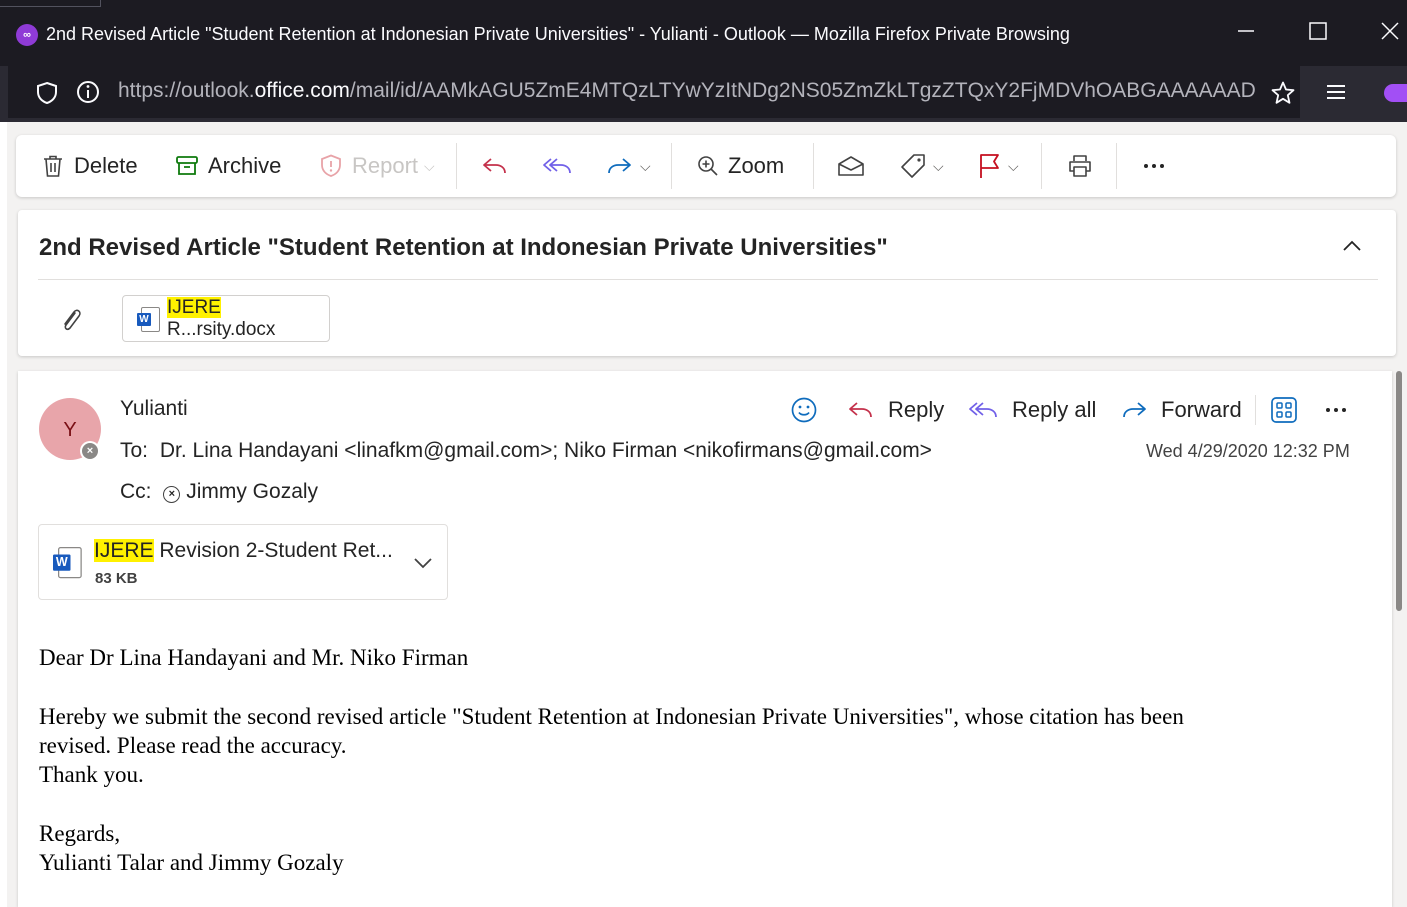  What do you see at coordinates (191, 862) in the screenshot?
I see `body-signature: Yulianti Talar and Jimmy Gozaly` at bounding box center [191, 862].